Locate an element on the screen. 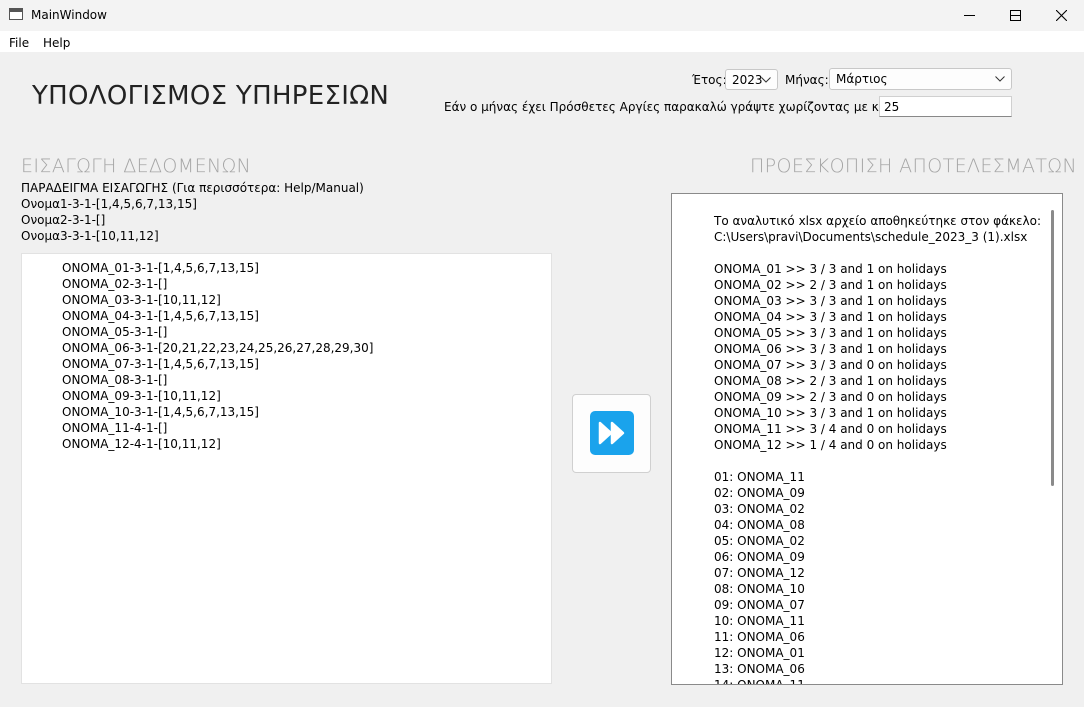 The width and height of the screenshot is (1084, 707). result-line: 09: ONOMA_07 is located at coordinates (759, 605).